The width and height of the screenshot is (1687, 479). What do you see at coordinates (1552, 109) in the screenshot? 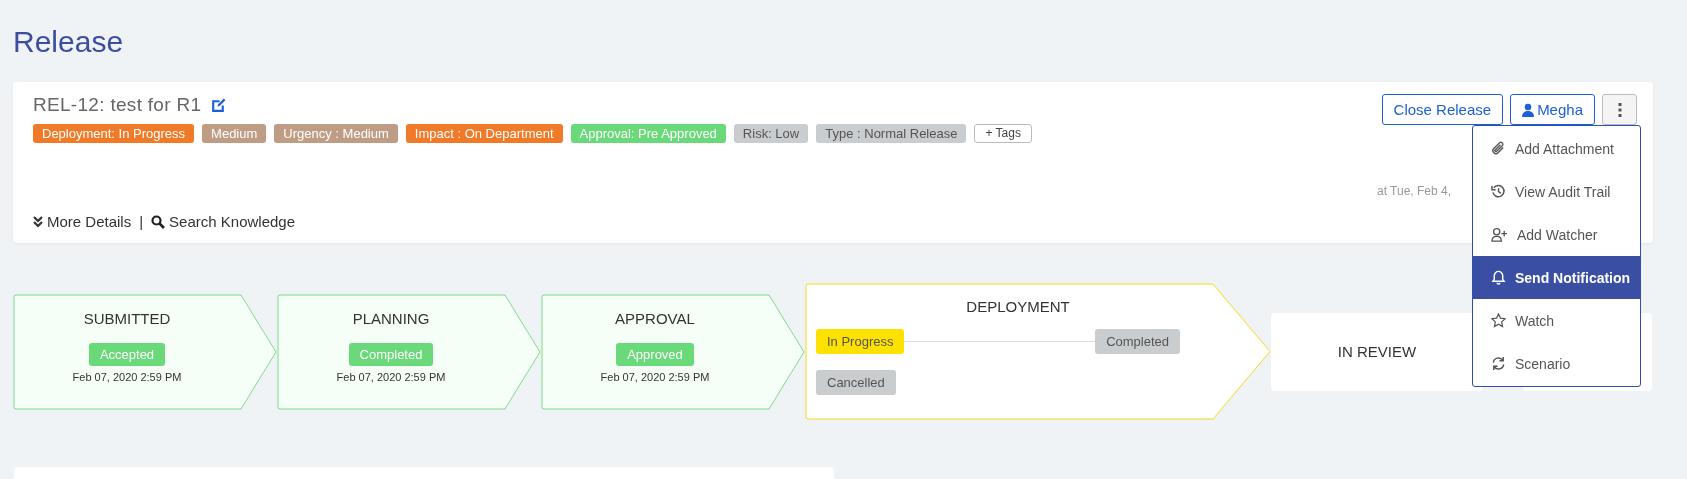
I see `assignee-button: Megha` at bounding box center [1552, 109].